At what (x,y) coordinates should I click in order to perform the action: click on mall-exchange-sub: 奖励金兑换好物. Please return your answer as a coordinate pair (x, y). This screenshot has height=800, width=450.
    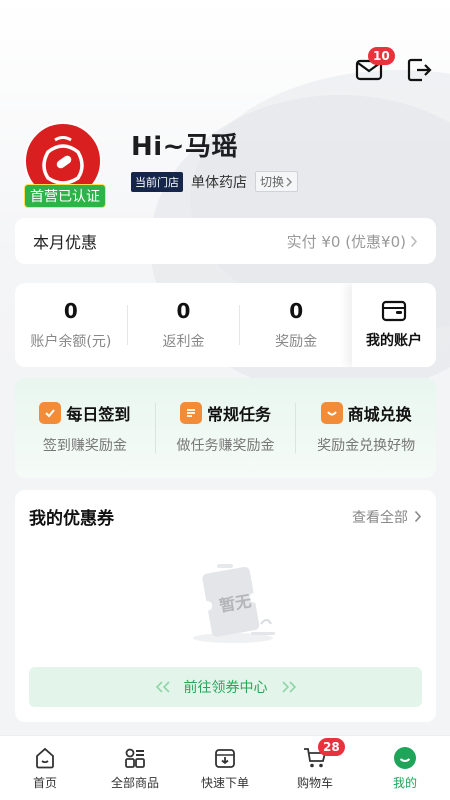
    Looking at the image, I should click on (366, 446).